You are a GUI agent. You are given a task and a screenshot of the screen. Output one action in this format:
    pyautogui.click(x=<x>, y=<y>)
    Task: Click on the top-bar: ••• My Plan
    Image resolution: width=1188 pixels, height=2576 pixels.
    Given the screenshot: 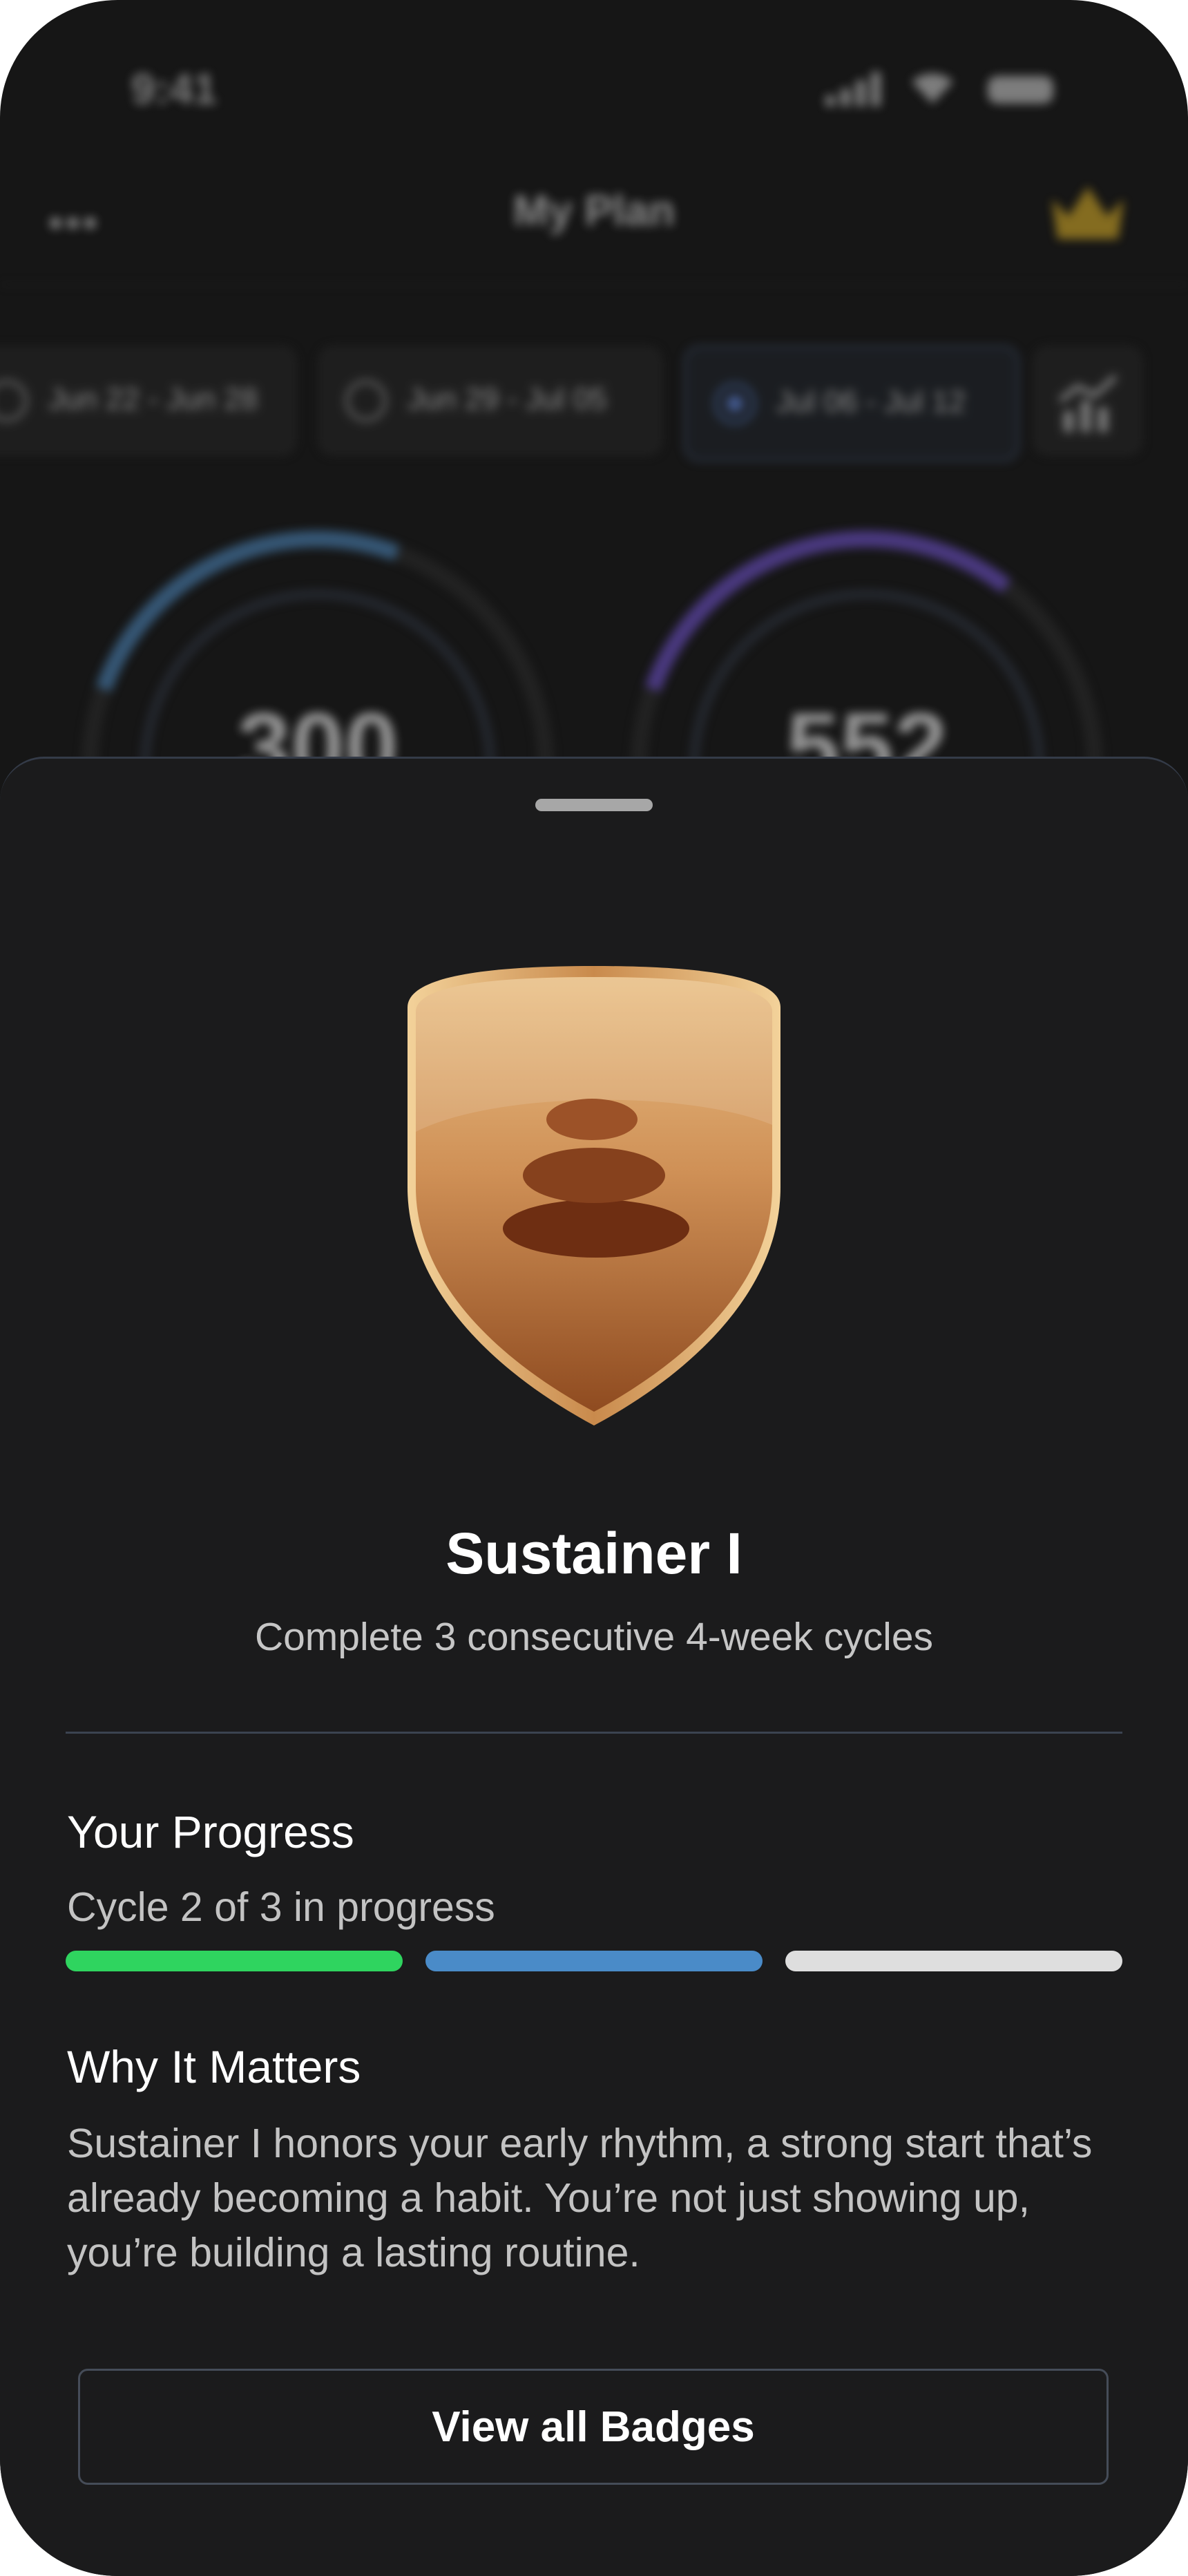 What is the action you would take?
    pyautogui.click(x=594, y=225)
    